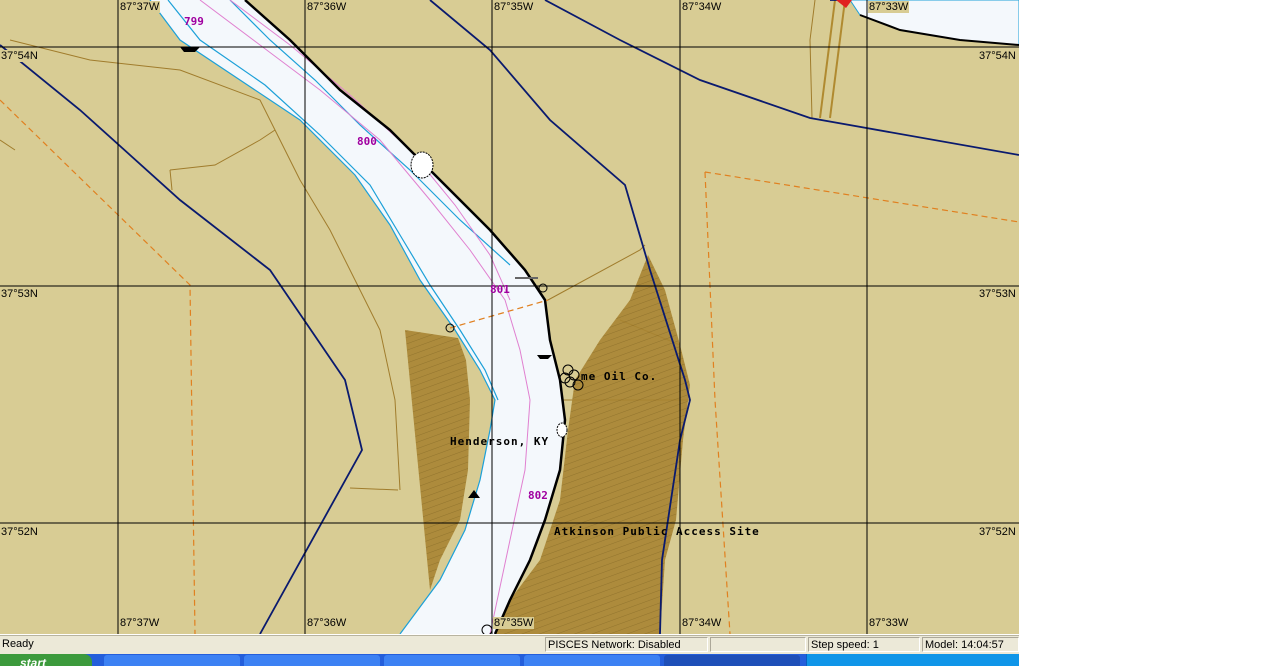 Image resolution: width=1274 pixels, height=666 pixels. What do you see at coordinates (327, 7) in the screenshot?
I see `longitude-label-top: 87°36W` at bounding box center [327, 7].